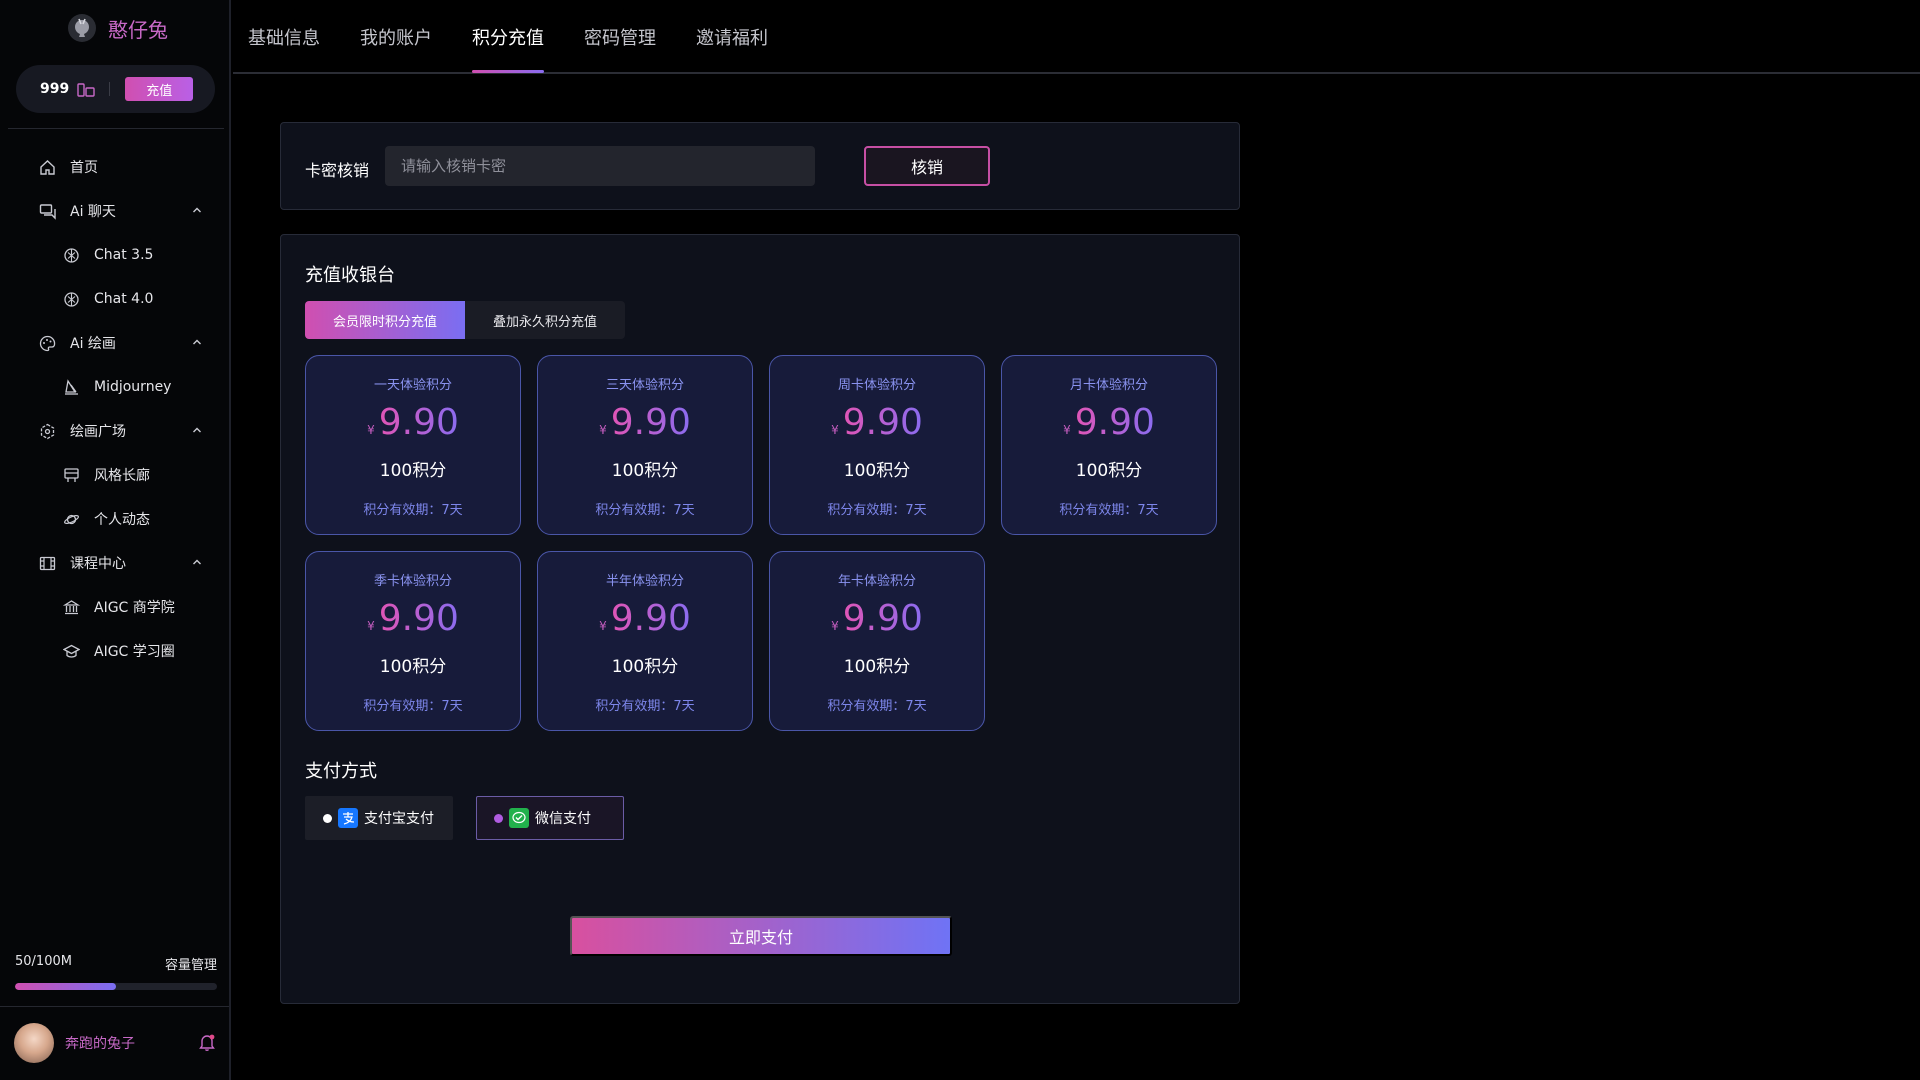  I want to click on redeem-button: 核销, so click(927, 166).